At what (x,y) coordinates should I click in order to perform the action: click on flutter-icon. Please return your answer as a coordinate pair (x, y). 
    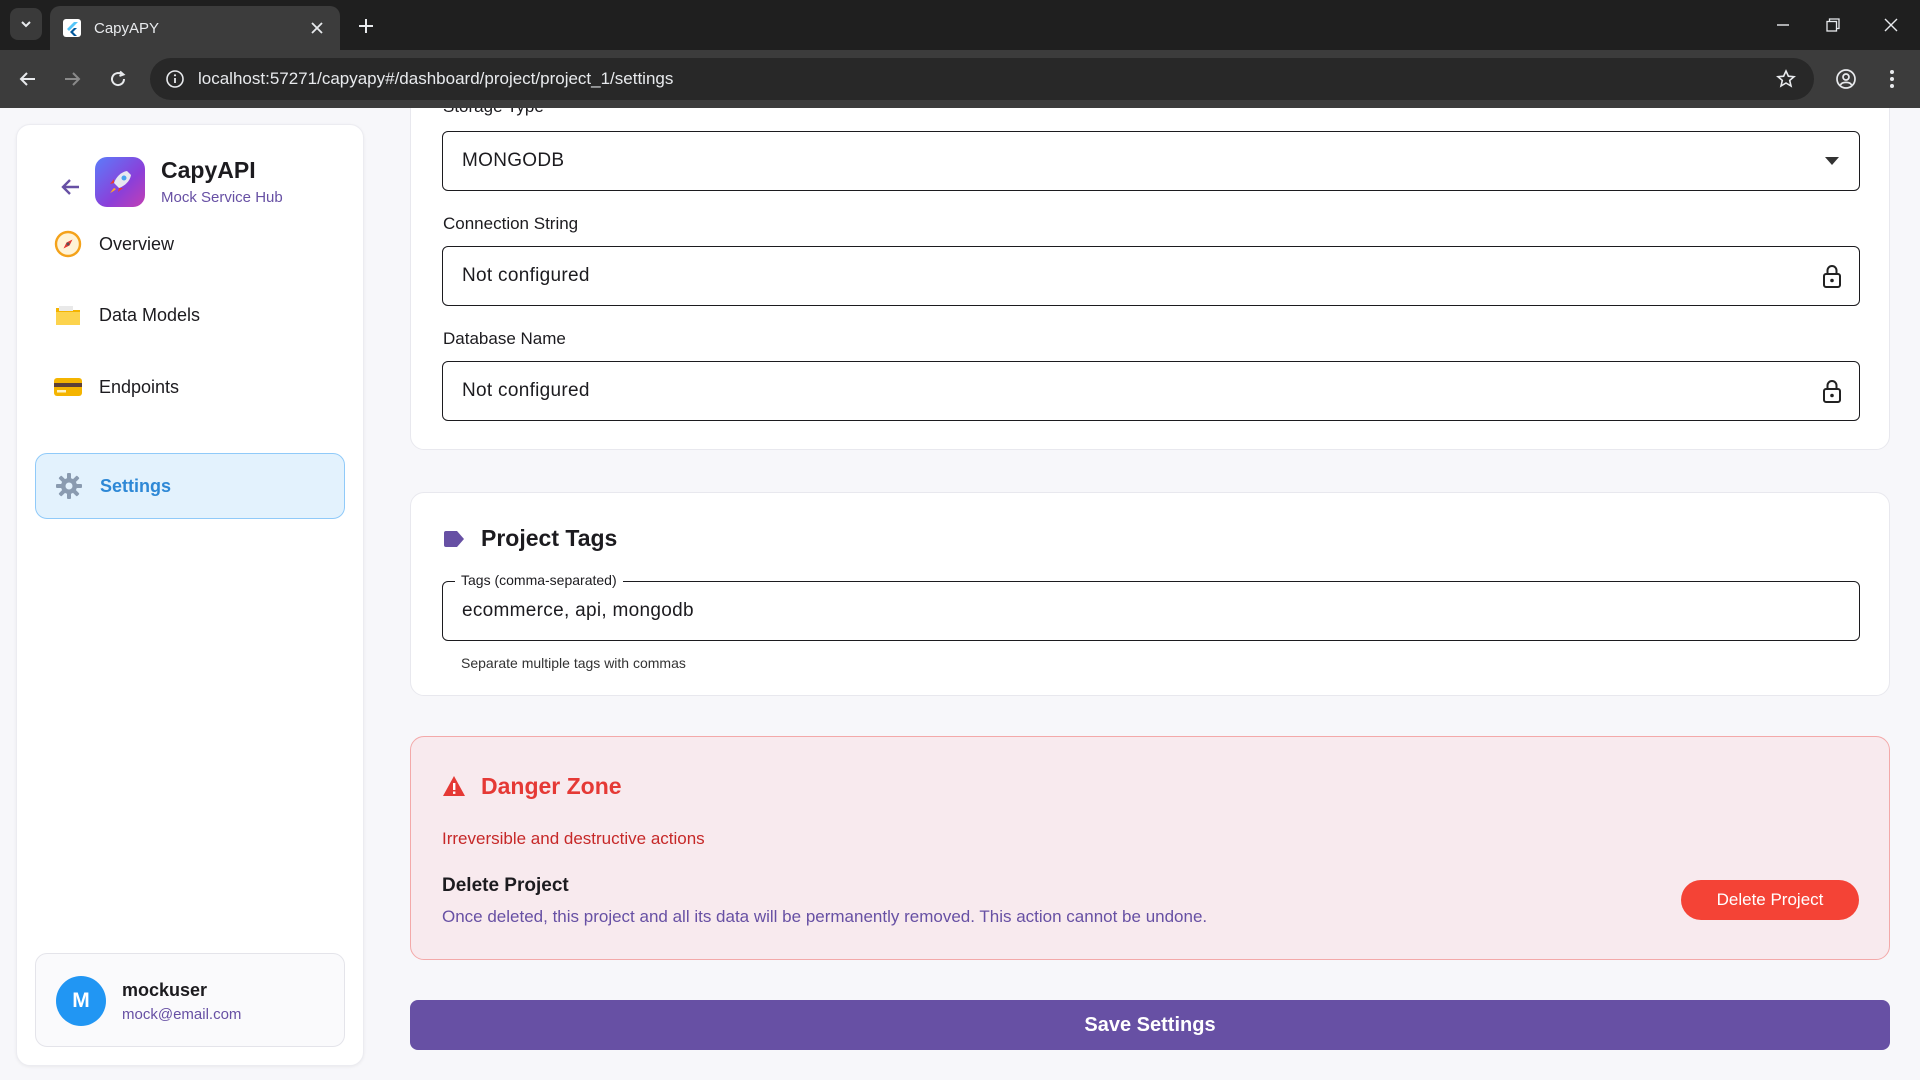
    Looking at the image, I should click on (72, 28).